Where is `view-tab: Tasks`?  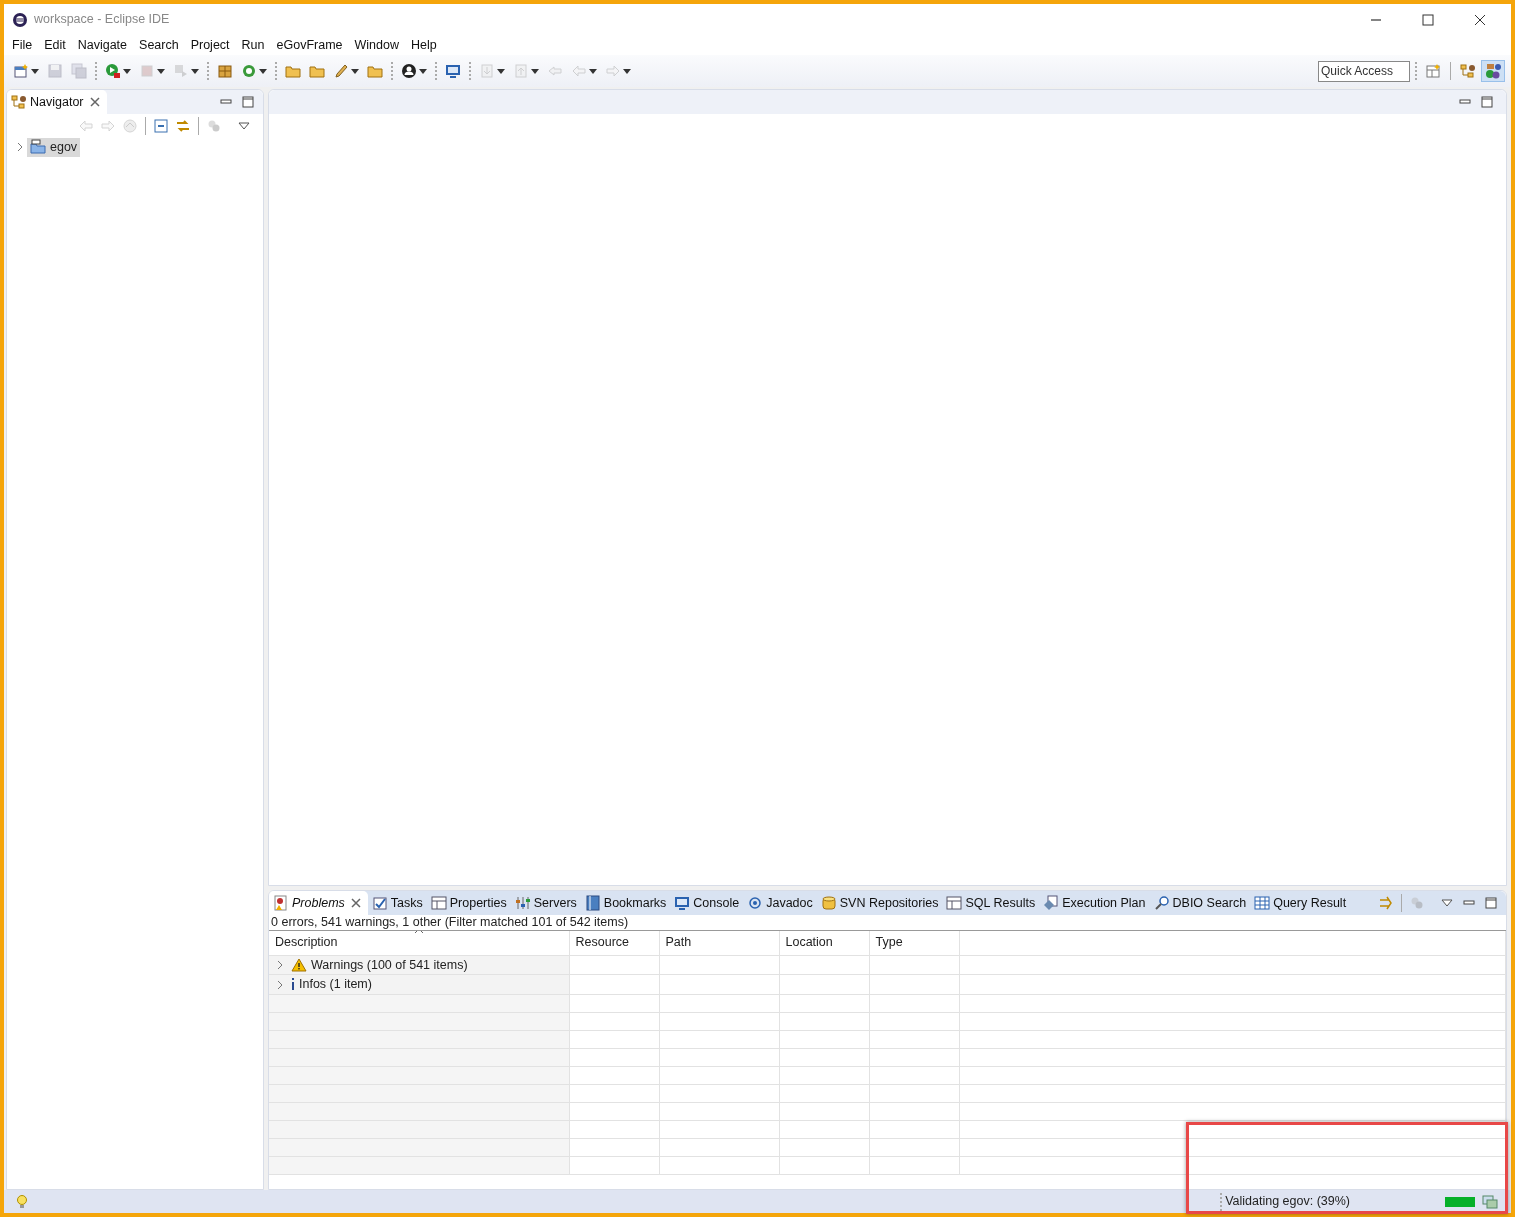
view-tab: Tasks is located at coordinates (397, 903).